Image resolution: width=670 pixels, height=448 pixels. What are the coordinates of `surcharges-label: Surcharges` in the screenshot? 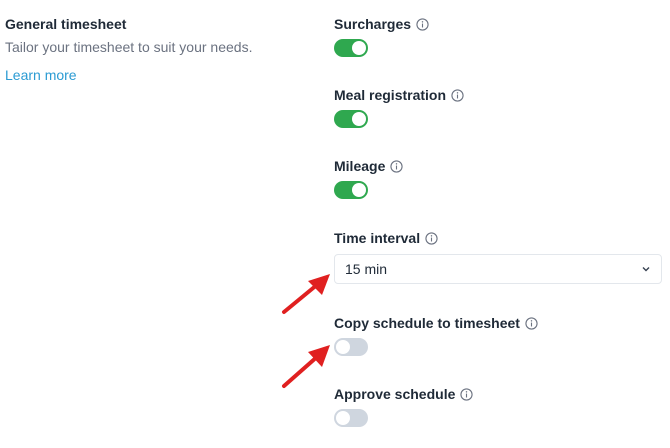 It's located at (373, 24).